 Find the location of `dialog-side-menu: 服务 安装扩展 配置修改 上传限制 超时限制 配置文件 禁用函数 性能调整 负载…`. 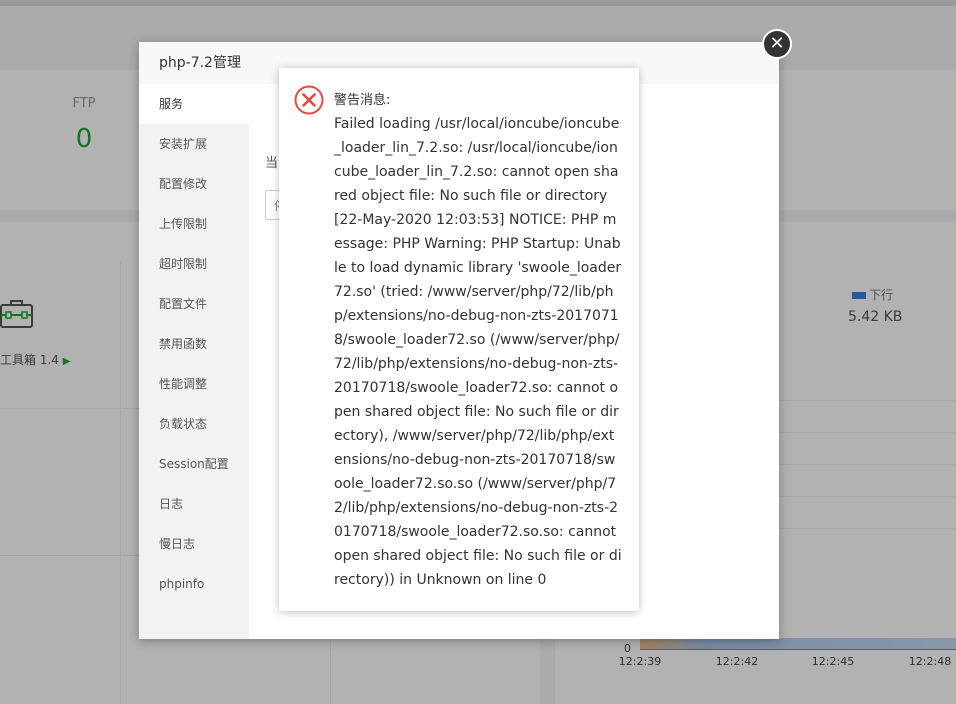

dialog-side-menu: 服务 安装扩展 配置修改 上传限制 超时限制 配置文件 禁用函数 性能调整 负载… is located at coordinates (194, 361).